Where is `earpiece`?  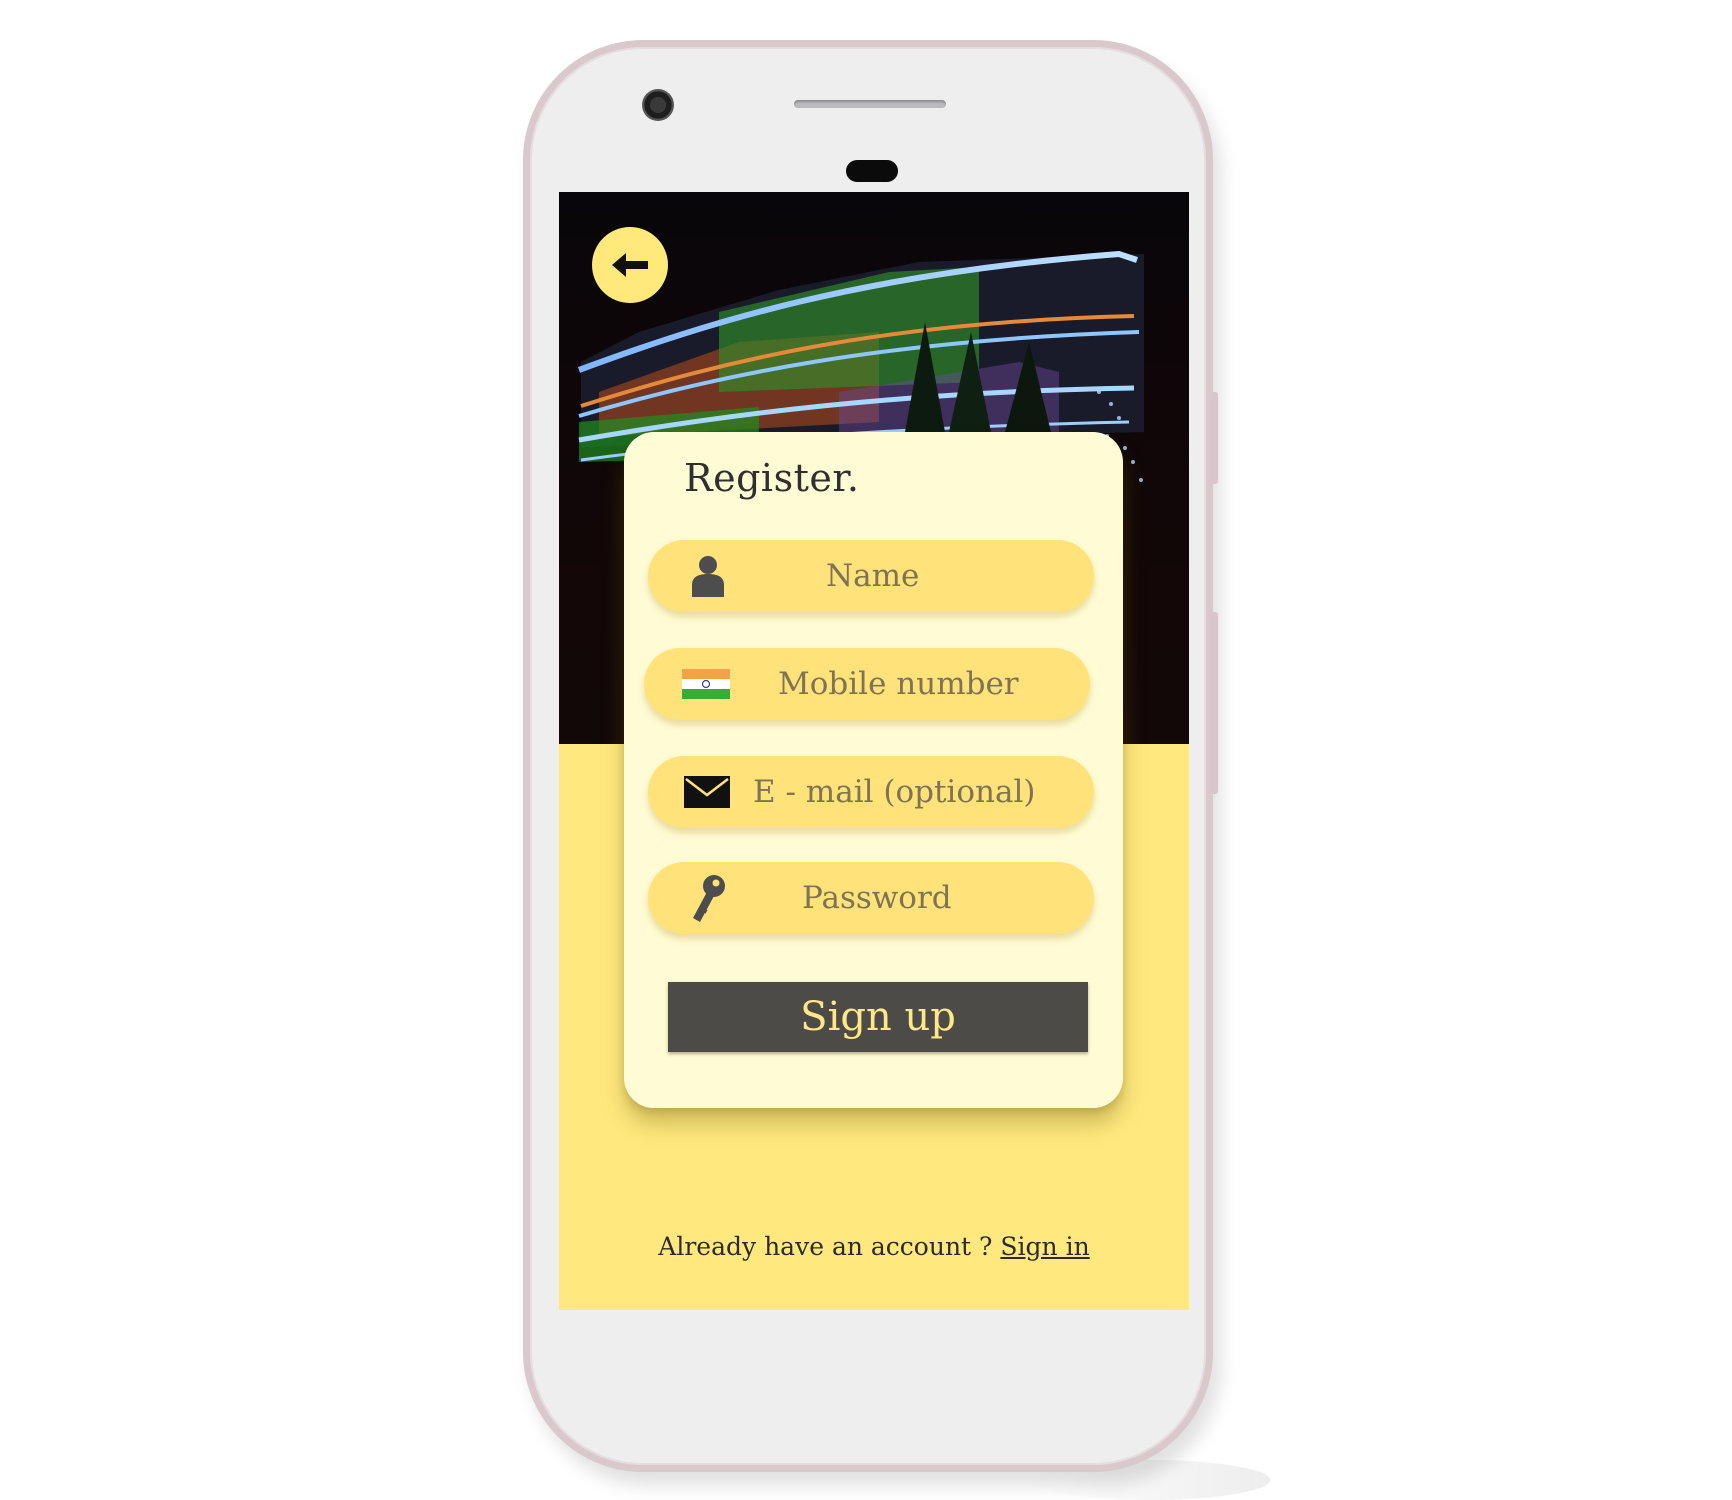
earpiece is located at coordinates (872, 171).